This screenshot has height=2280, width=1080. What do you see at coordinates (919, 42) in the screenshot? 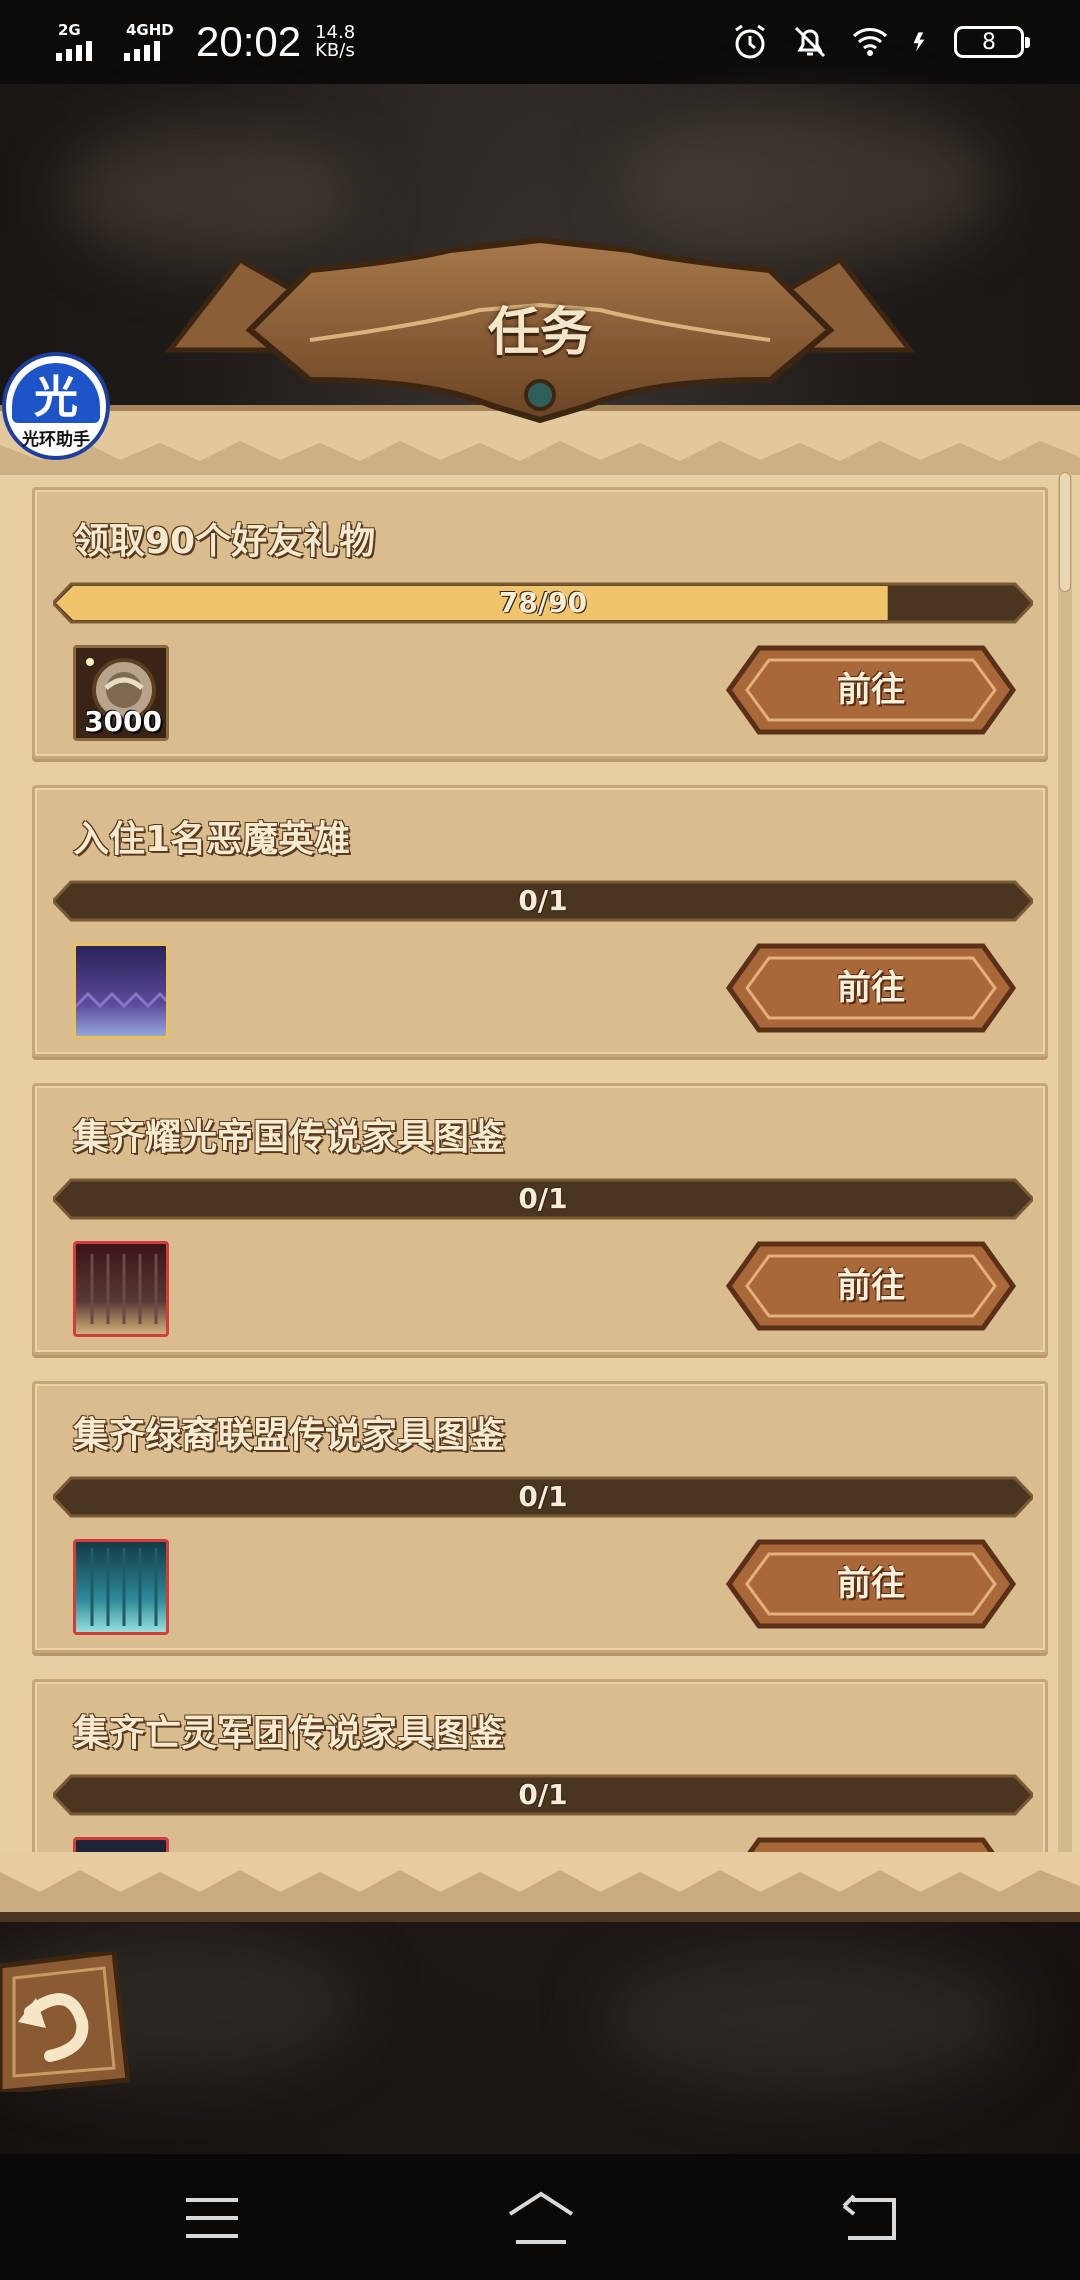
I see `charging-icon` at bounding box center [919, 42].